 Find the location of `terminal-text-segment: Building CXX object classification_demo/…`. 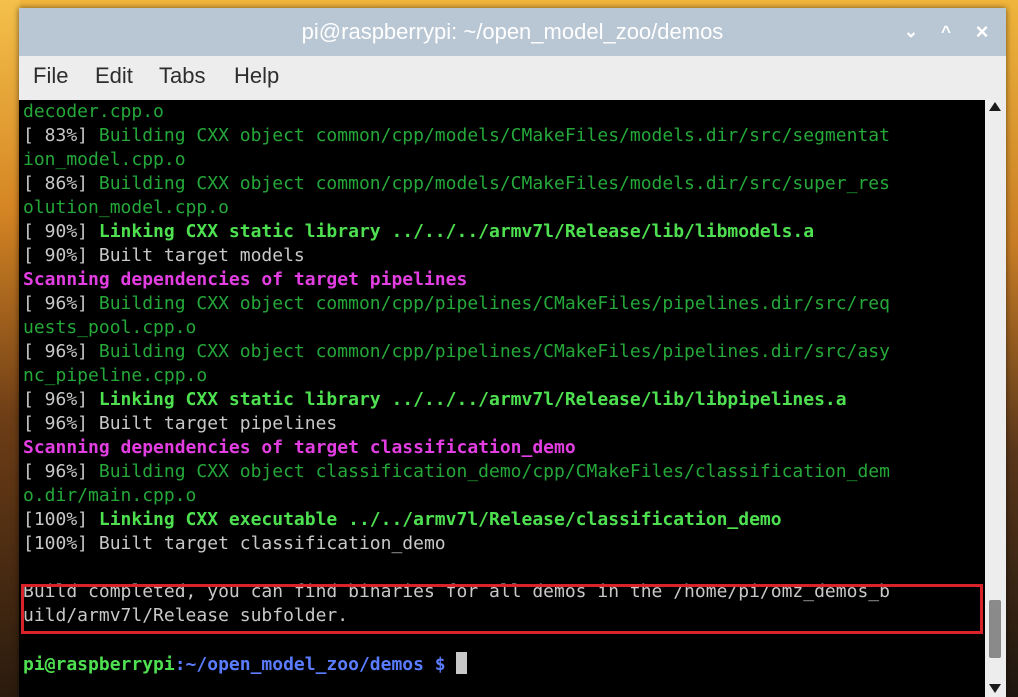

terminal-text-segment: Building CXX object classification_demo/… is located at coordinates (494, 471).